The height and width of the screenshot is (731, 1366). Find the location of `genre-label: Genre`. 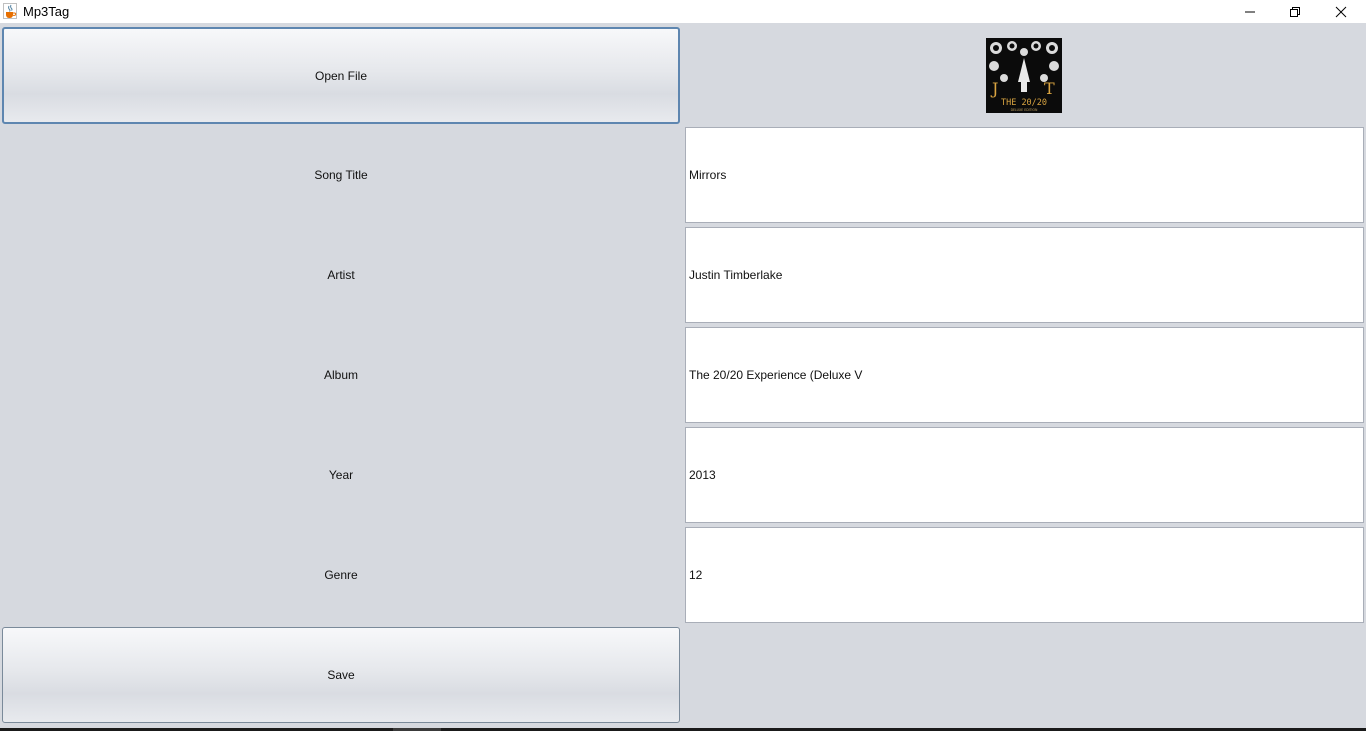

genre-label: Genre is located at coordinates (341, 575).